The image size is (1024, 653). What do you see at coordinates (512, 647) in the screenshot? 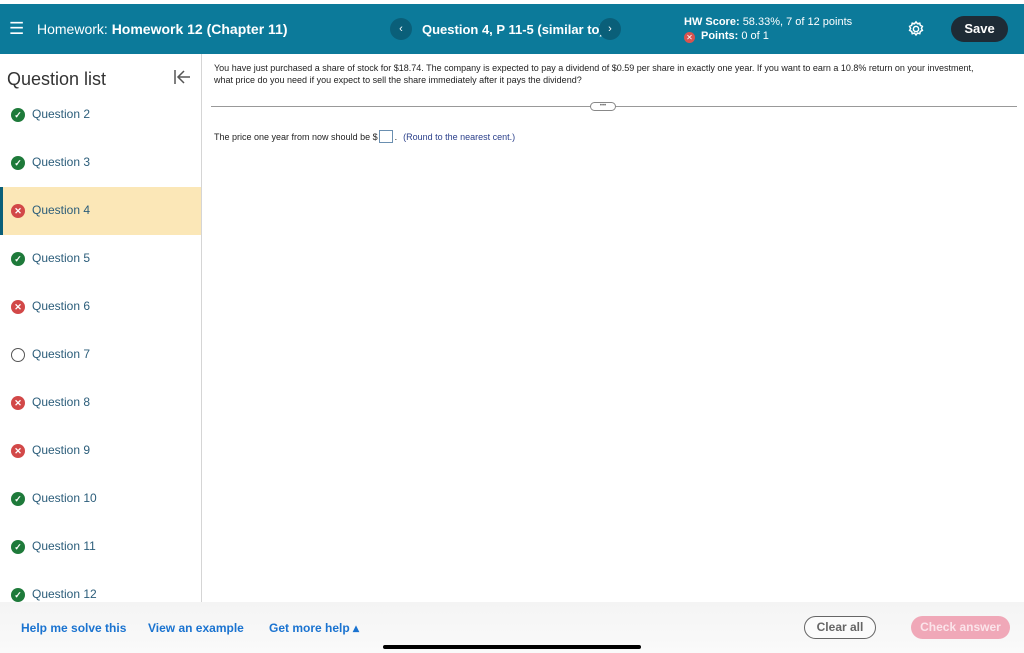
I see `home-indicator` at bounding box center [512, 647].